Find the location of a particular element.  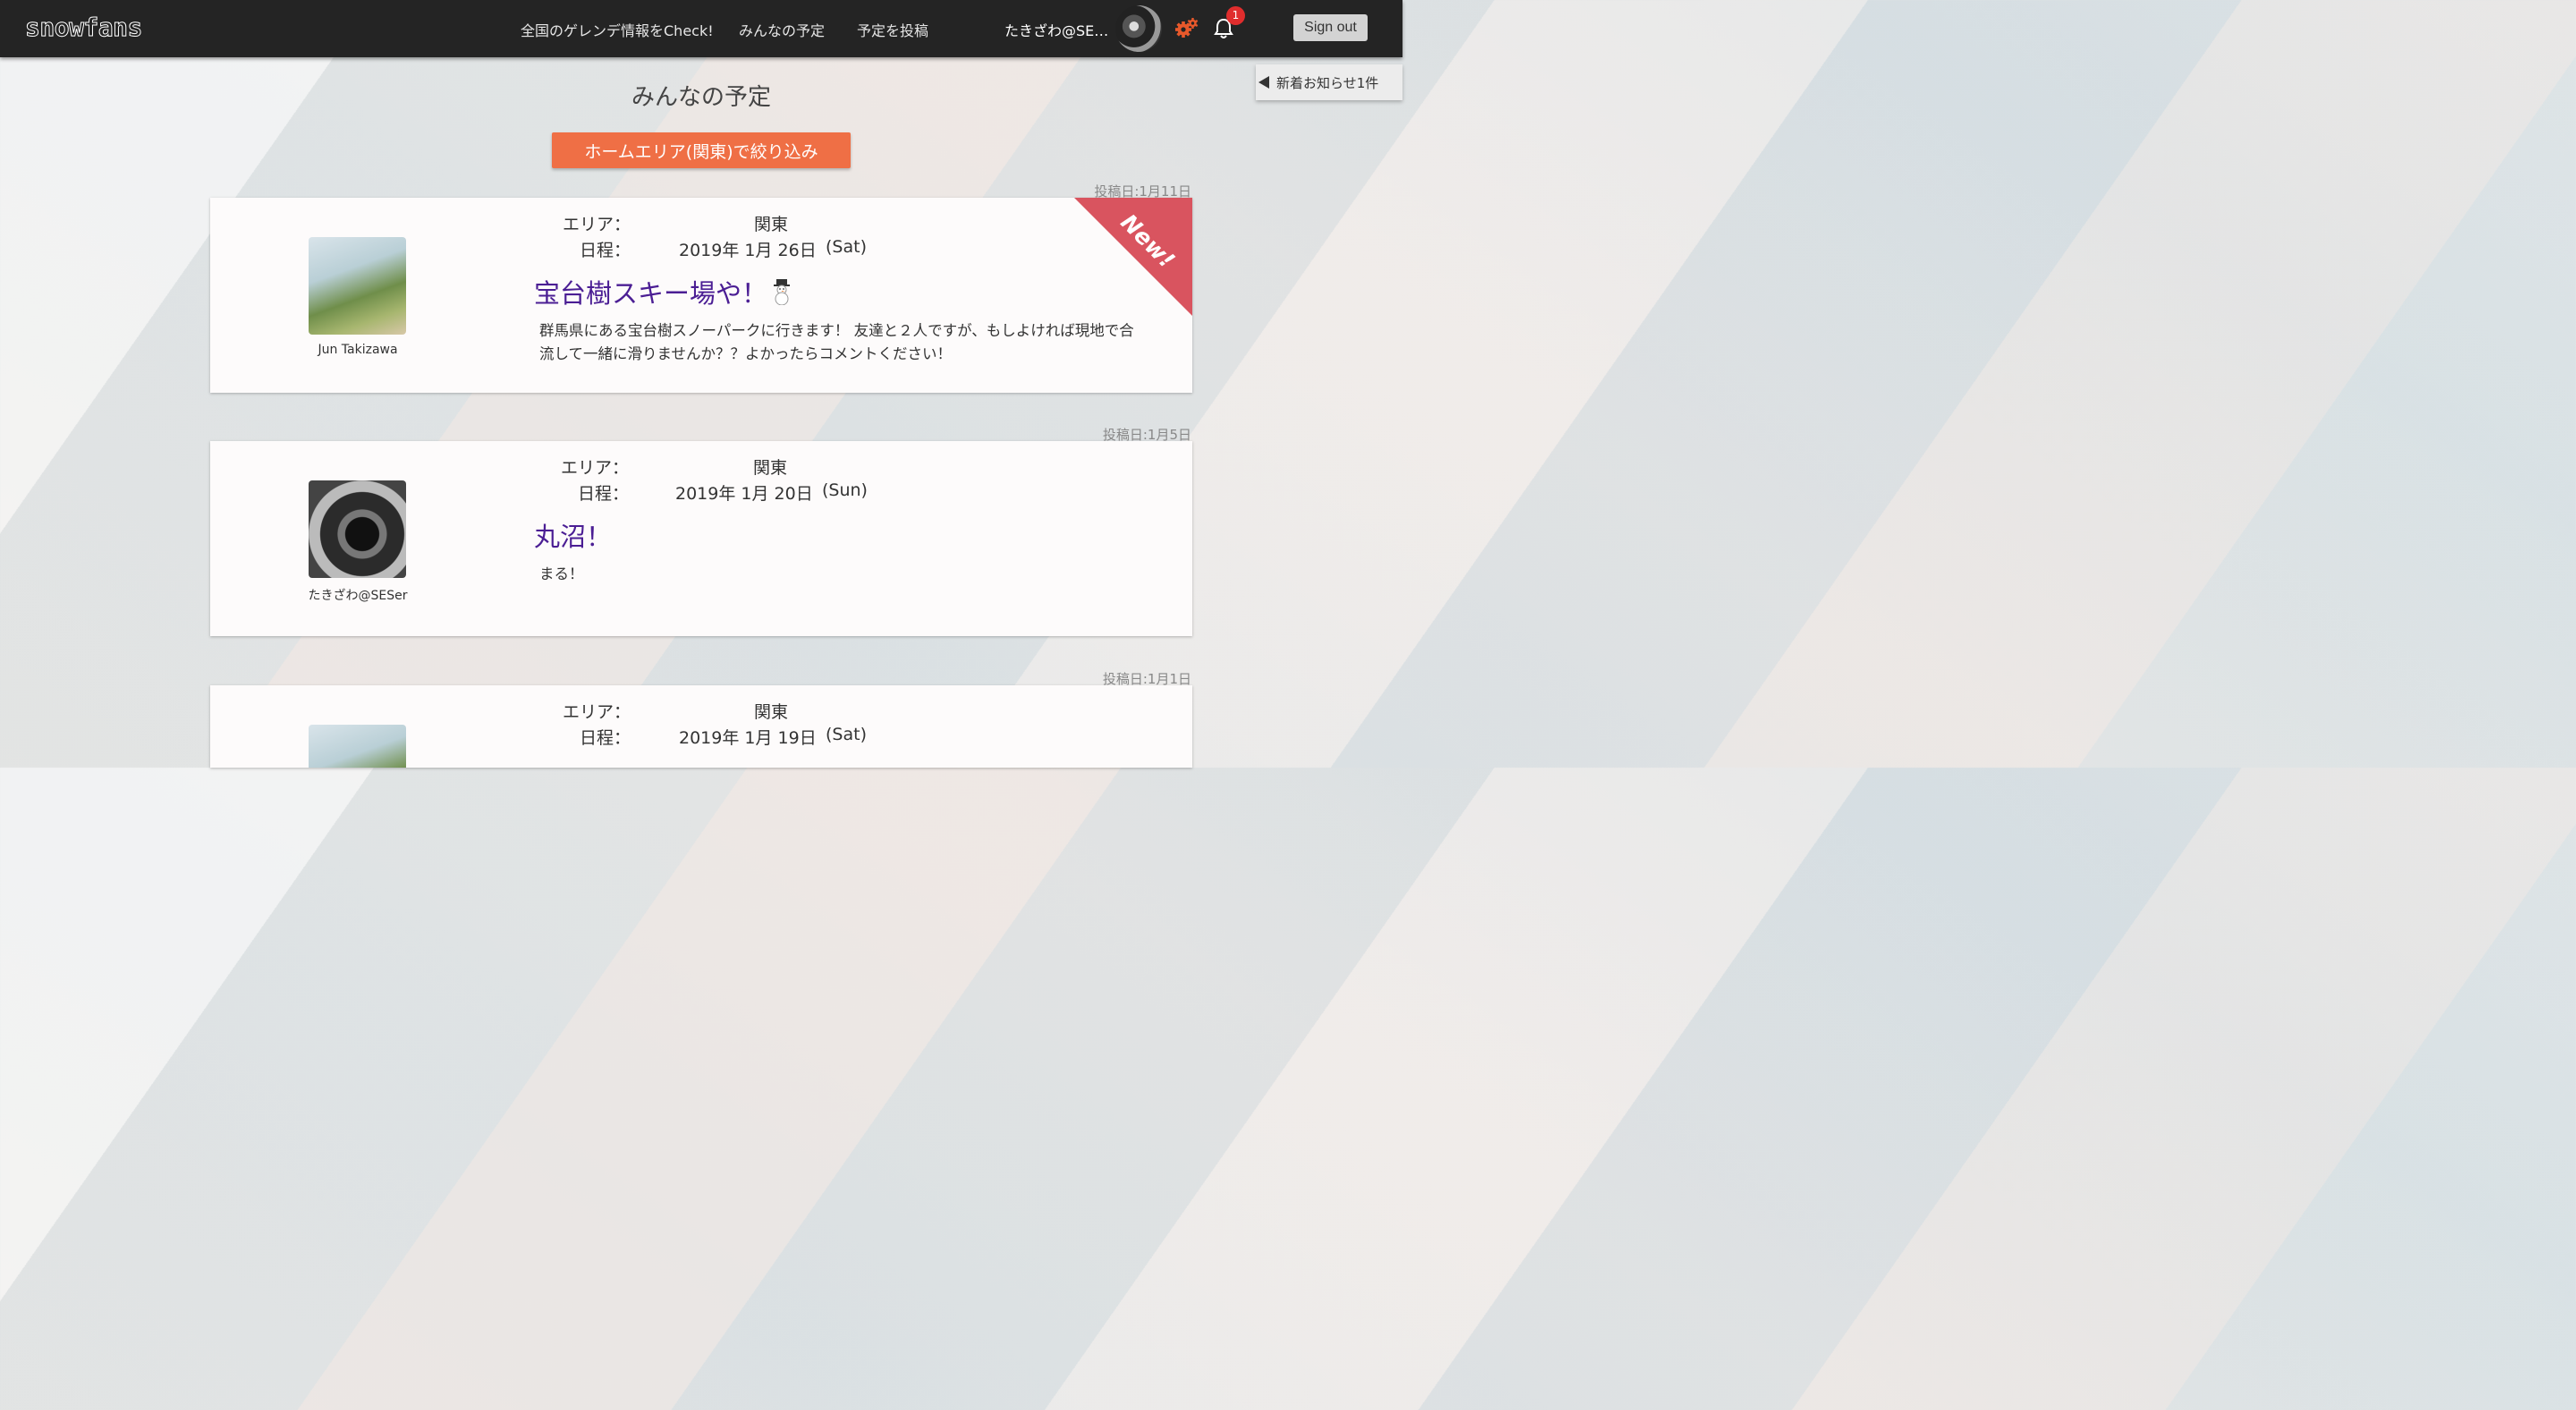

nav-ski-resorts: 全国のゲレンデ情報をCheck! is located at coordinates (617, 29).